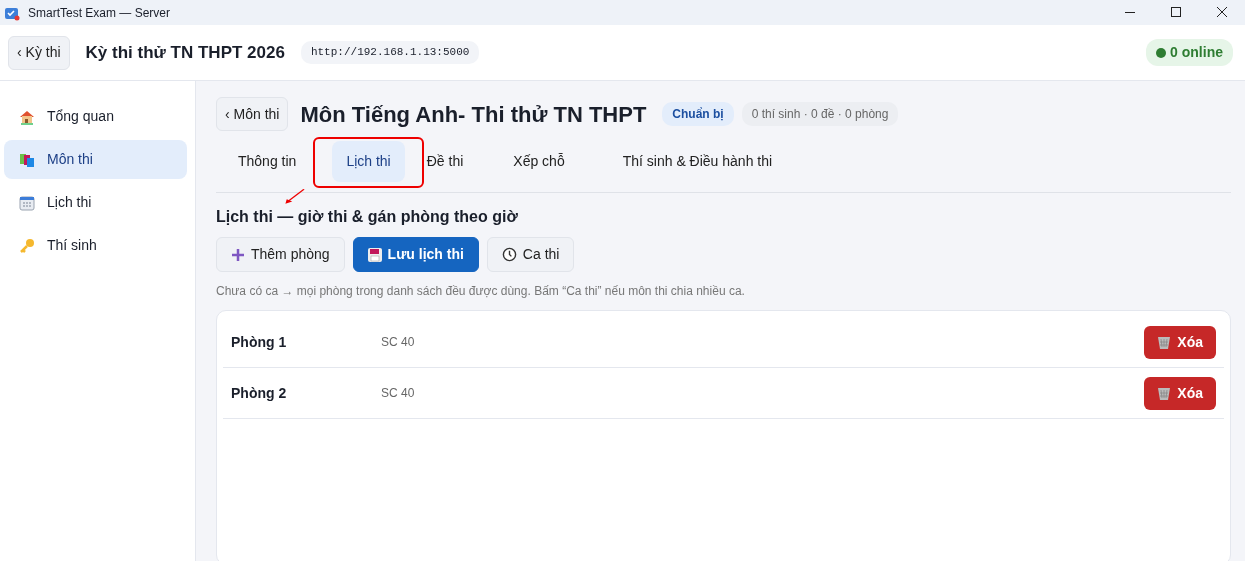 This screenshot has width=1245, height=561. I want to click on tab: Xếp chỗ, so click(539, 161).